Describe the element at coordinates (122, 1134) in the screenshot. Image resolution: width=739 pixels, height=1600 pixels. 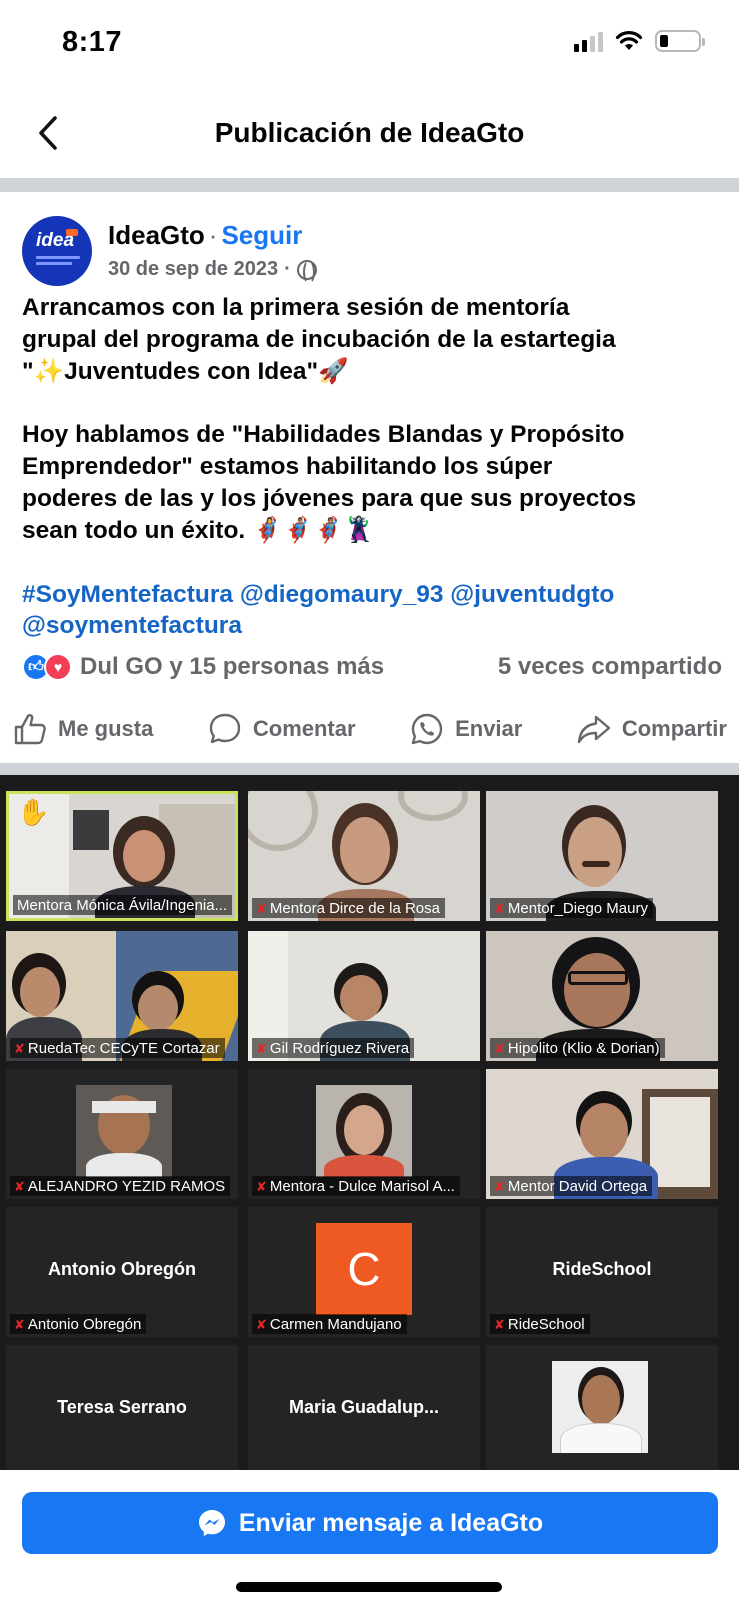
I see `video-tile: ✘ ALEJANDRO YEZID RAMOS` at that location.